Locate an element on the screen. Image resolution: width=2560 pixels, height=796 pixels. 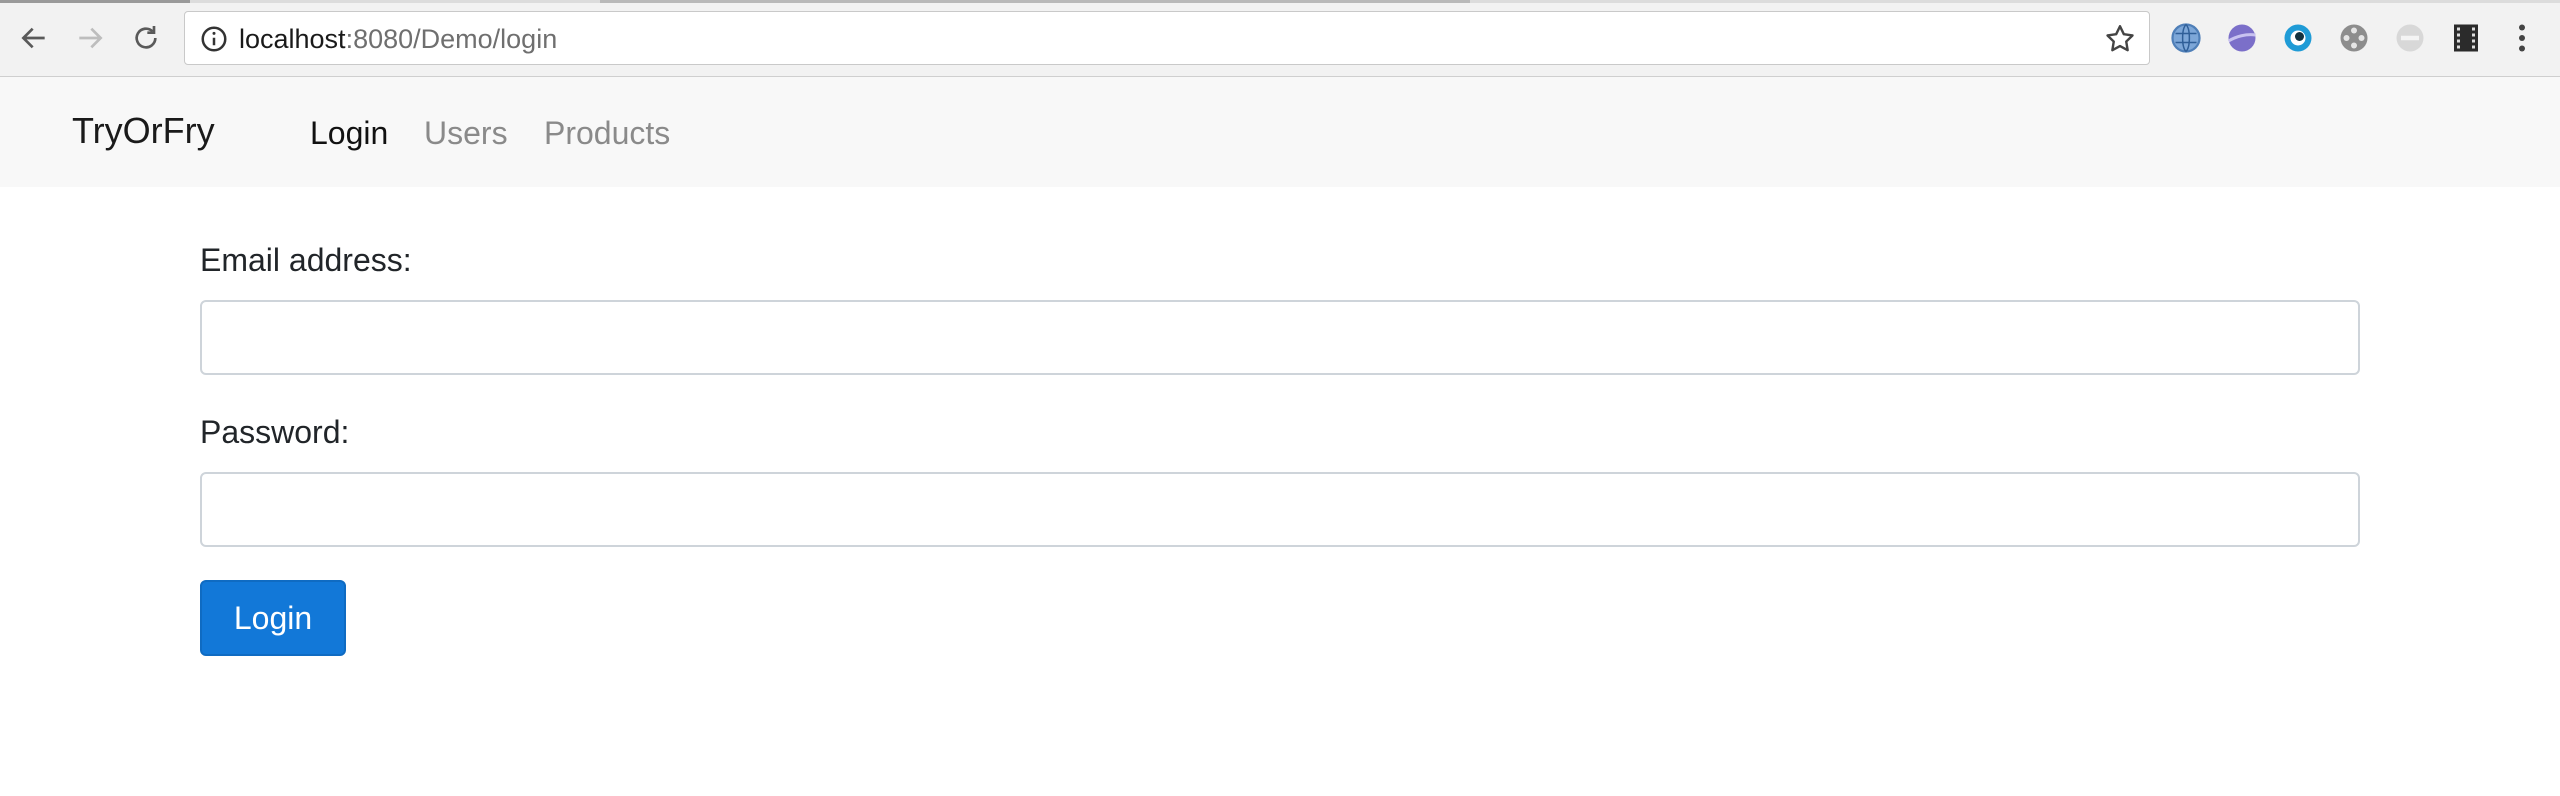
url-host: localhost is located at coordinates (292, 39).